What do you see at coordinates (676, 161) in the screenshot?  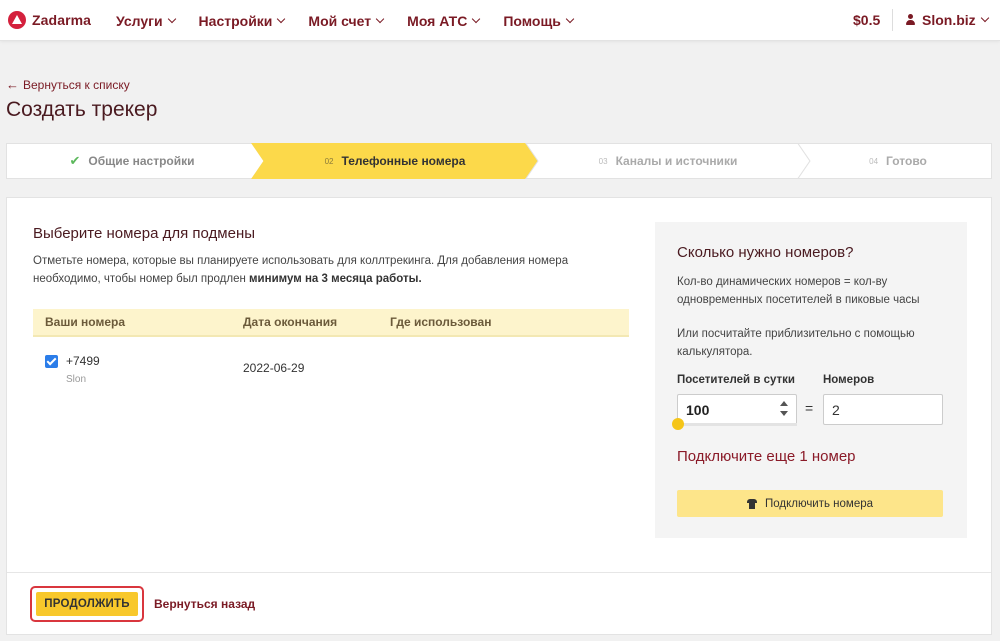 I see `step-label: Каналы и источники` at bounding box center [676, 161].